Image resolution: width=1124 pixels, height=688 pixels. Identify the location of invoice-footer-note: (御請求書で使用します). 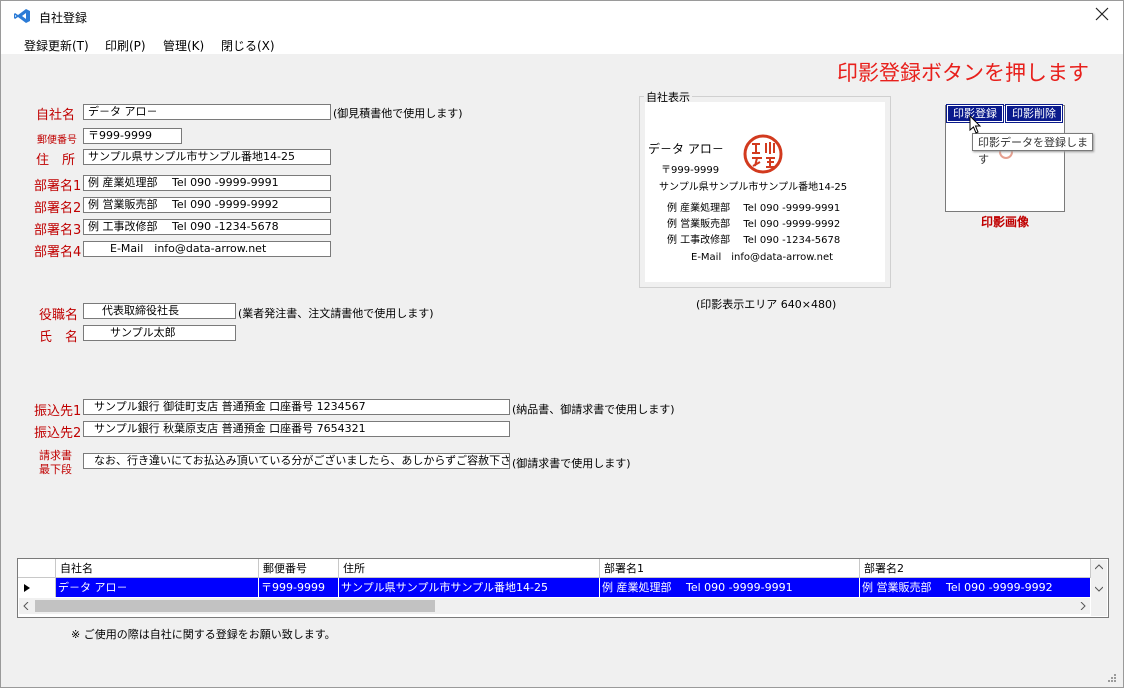
(571, 463).